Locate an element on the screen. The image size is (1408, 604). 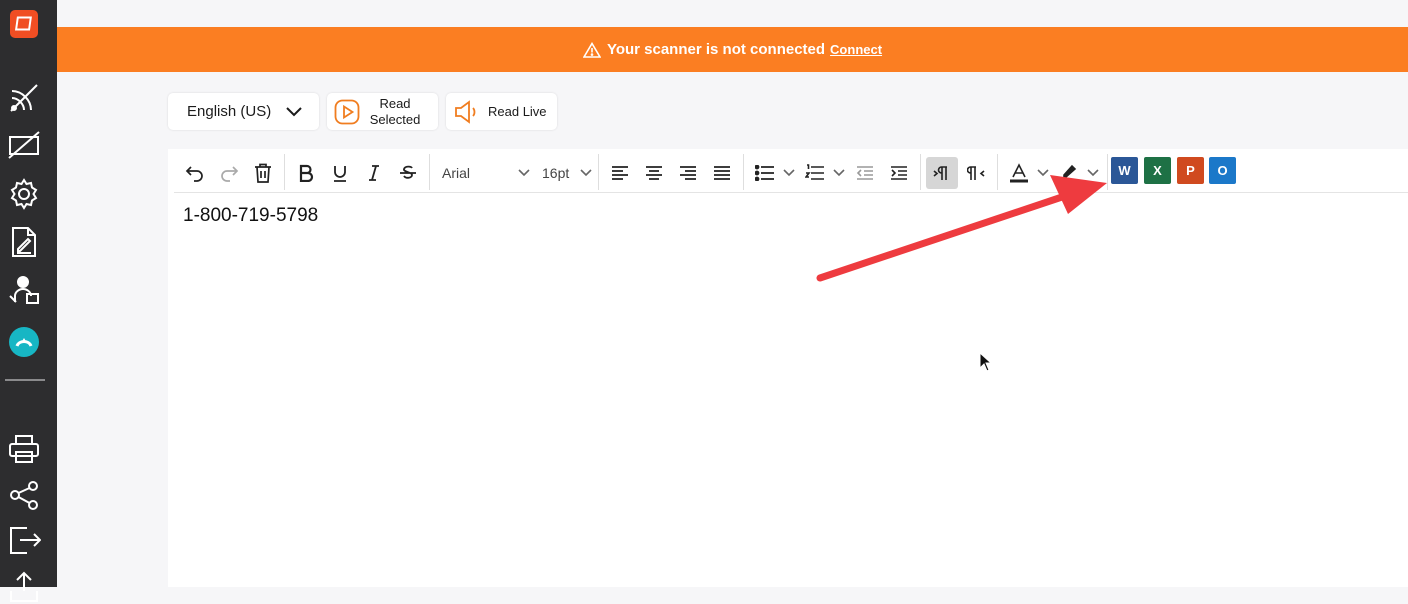
teacher-board-icon is located at coordinates (24, 291).